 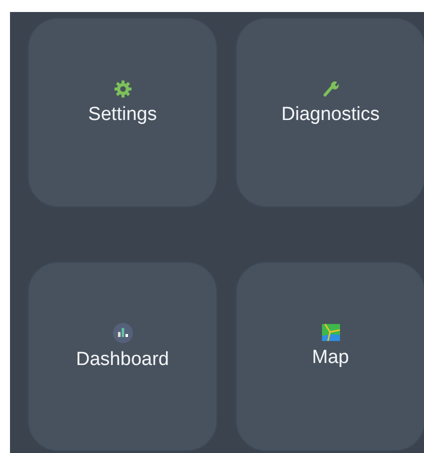 I want to click on wrench-icon, so click(x=330, y=89).